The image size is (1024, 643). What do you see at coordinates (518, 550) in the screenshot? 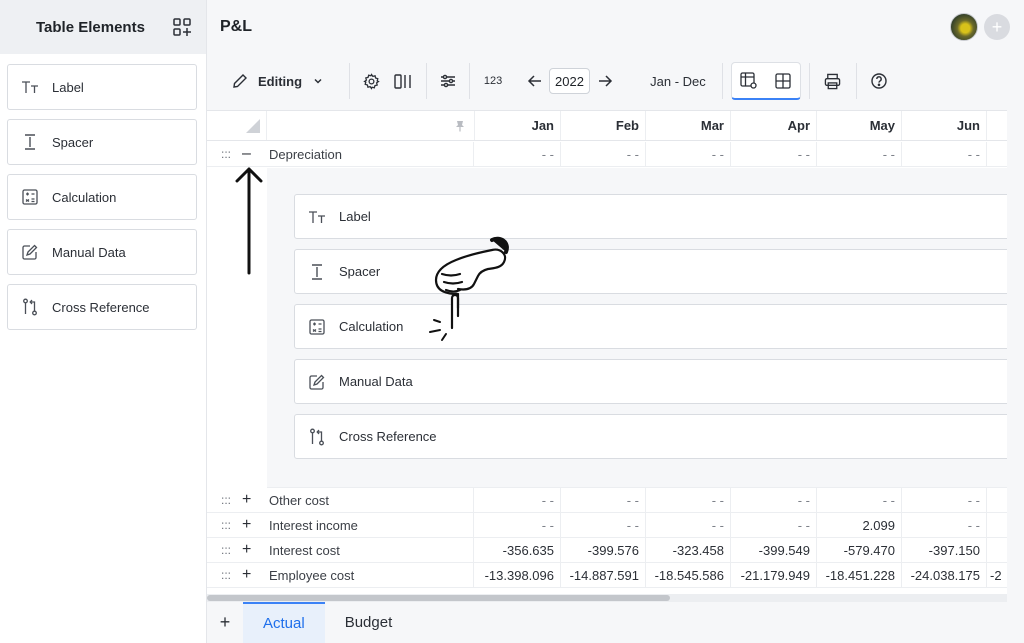
I see `table-cell: -356.635` at bounding box center [518, 550].